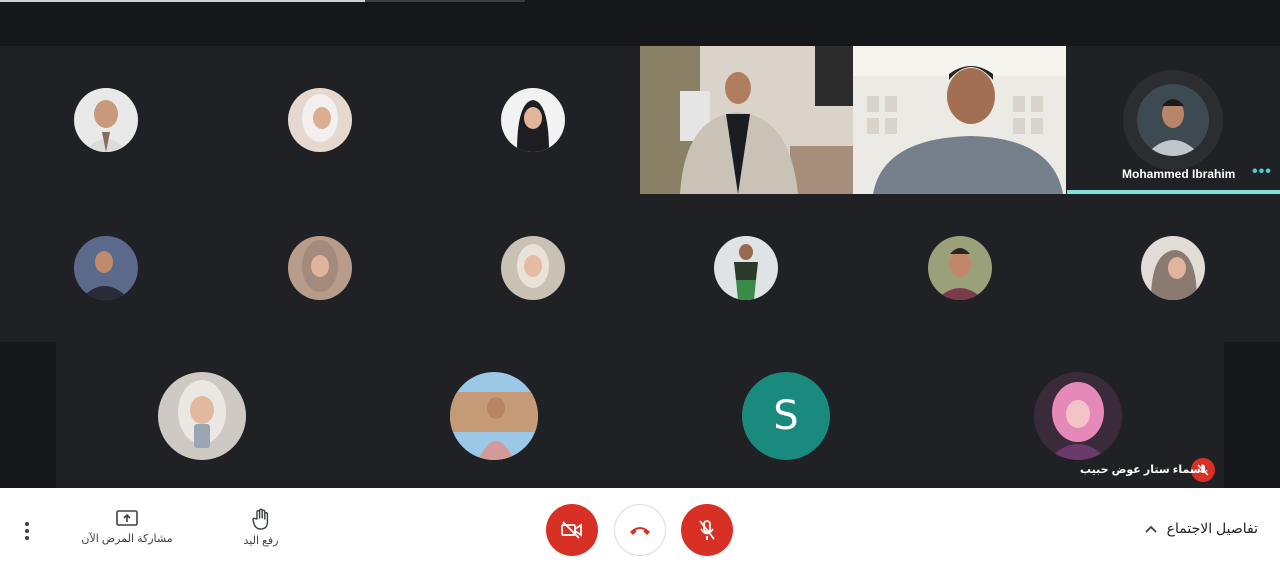 The image size is (1280, 566). Describe the element at coordinates (1151, 529) in the screenshot. I see `chevron-up-icon` at that location.